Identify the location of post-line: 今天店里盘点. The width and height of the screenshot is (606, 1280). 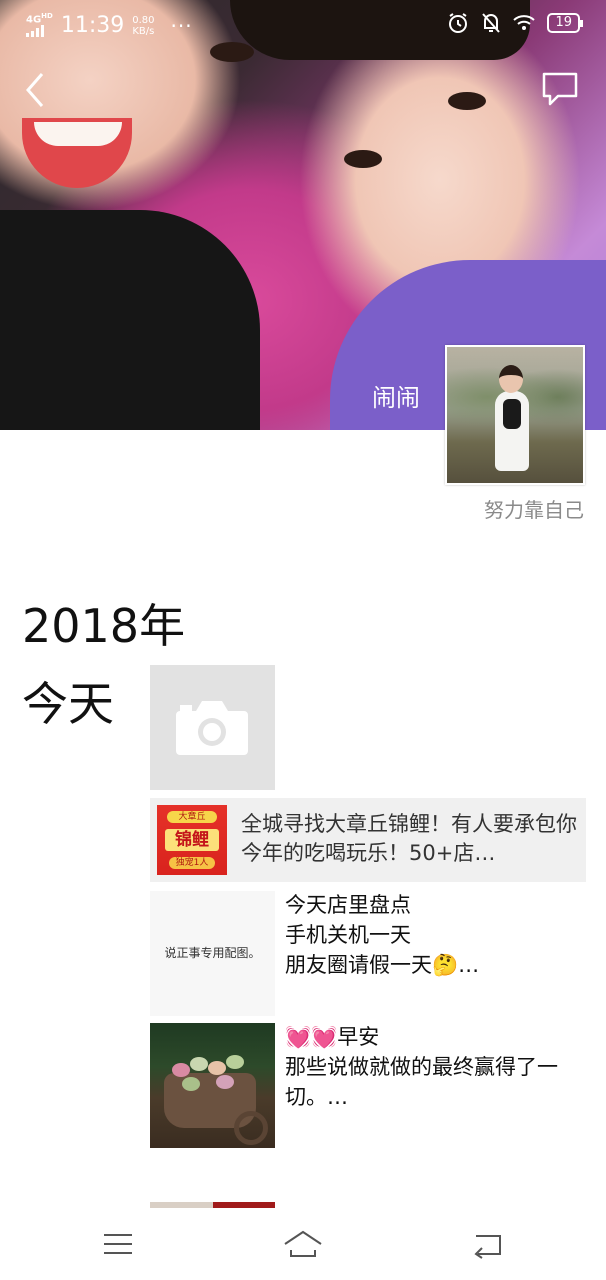
(348, 905).